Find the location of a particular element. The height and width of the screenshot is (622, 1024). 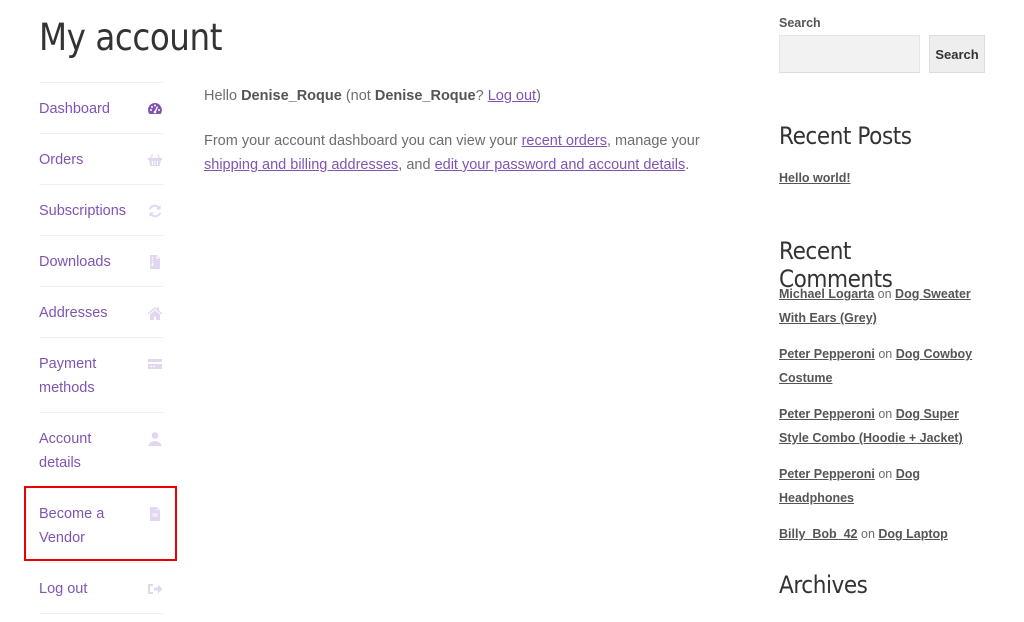

search-label: Search is located at coordinates (800, 23).